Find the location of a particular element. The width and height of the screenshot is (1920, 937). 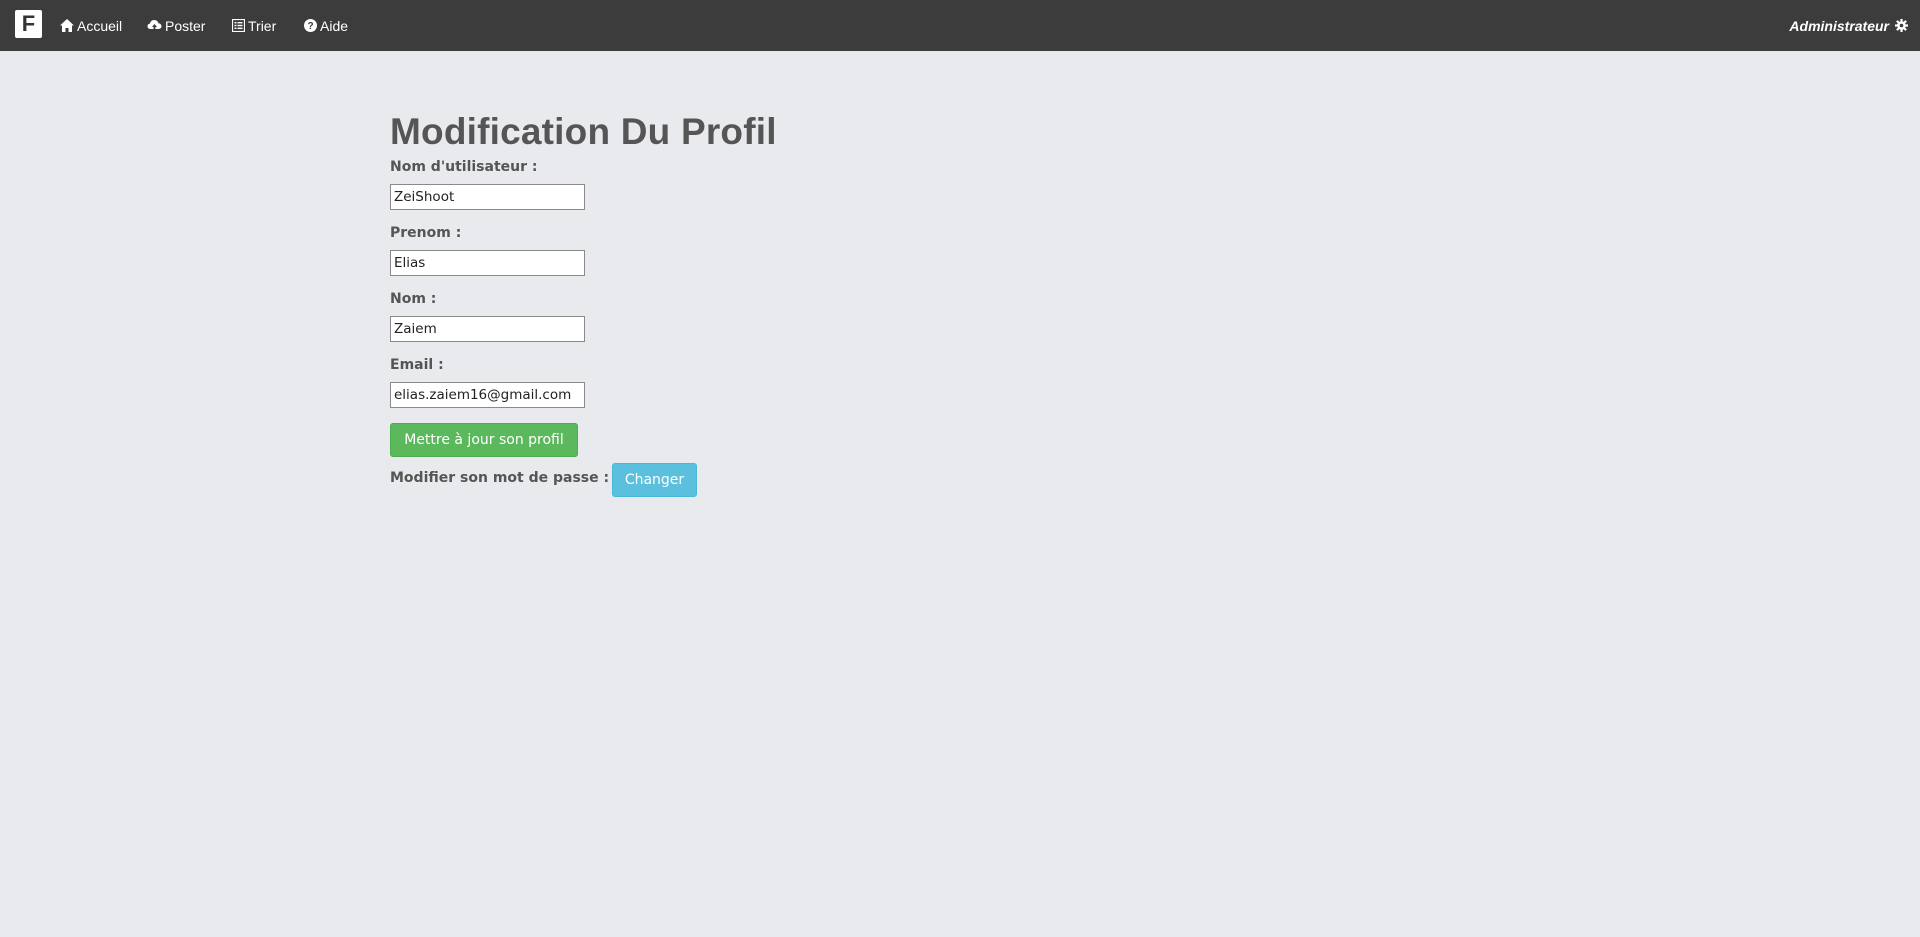

user-menu: Administrateur is located at coordinates (1848, 25).